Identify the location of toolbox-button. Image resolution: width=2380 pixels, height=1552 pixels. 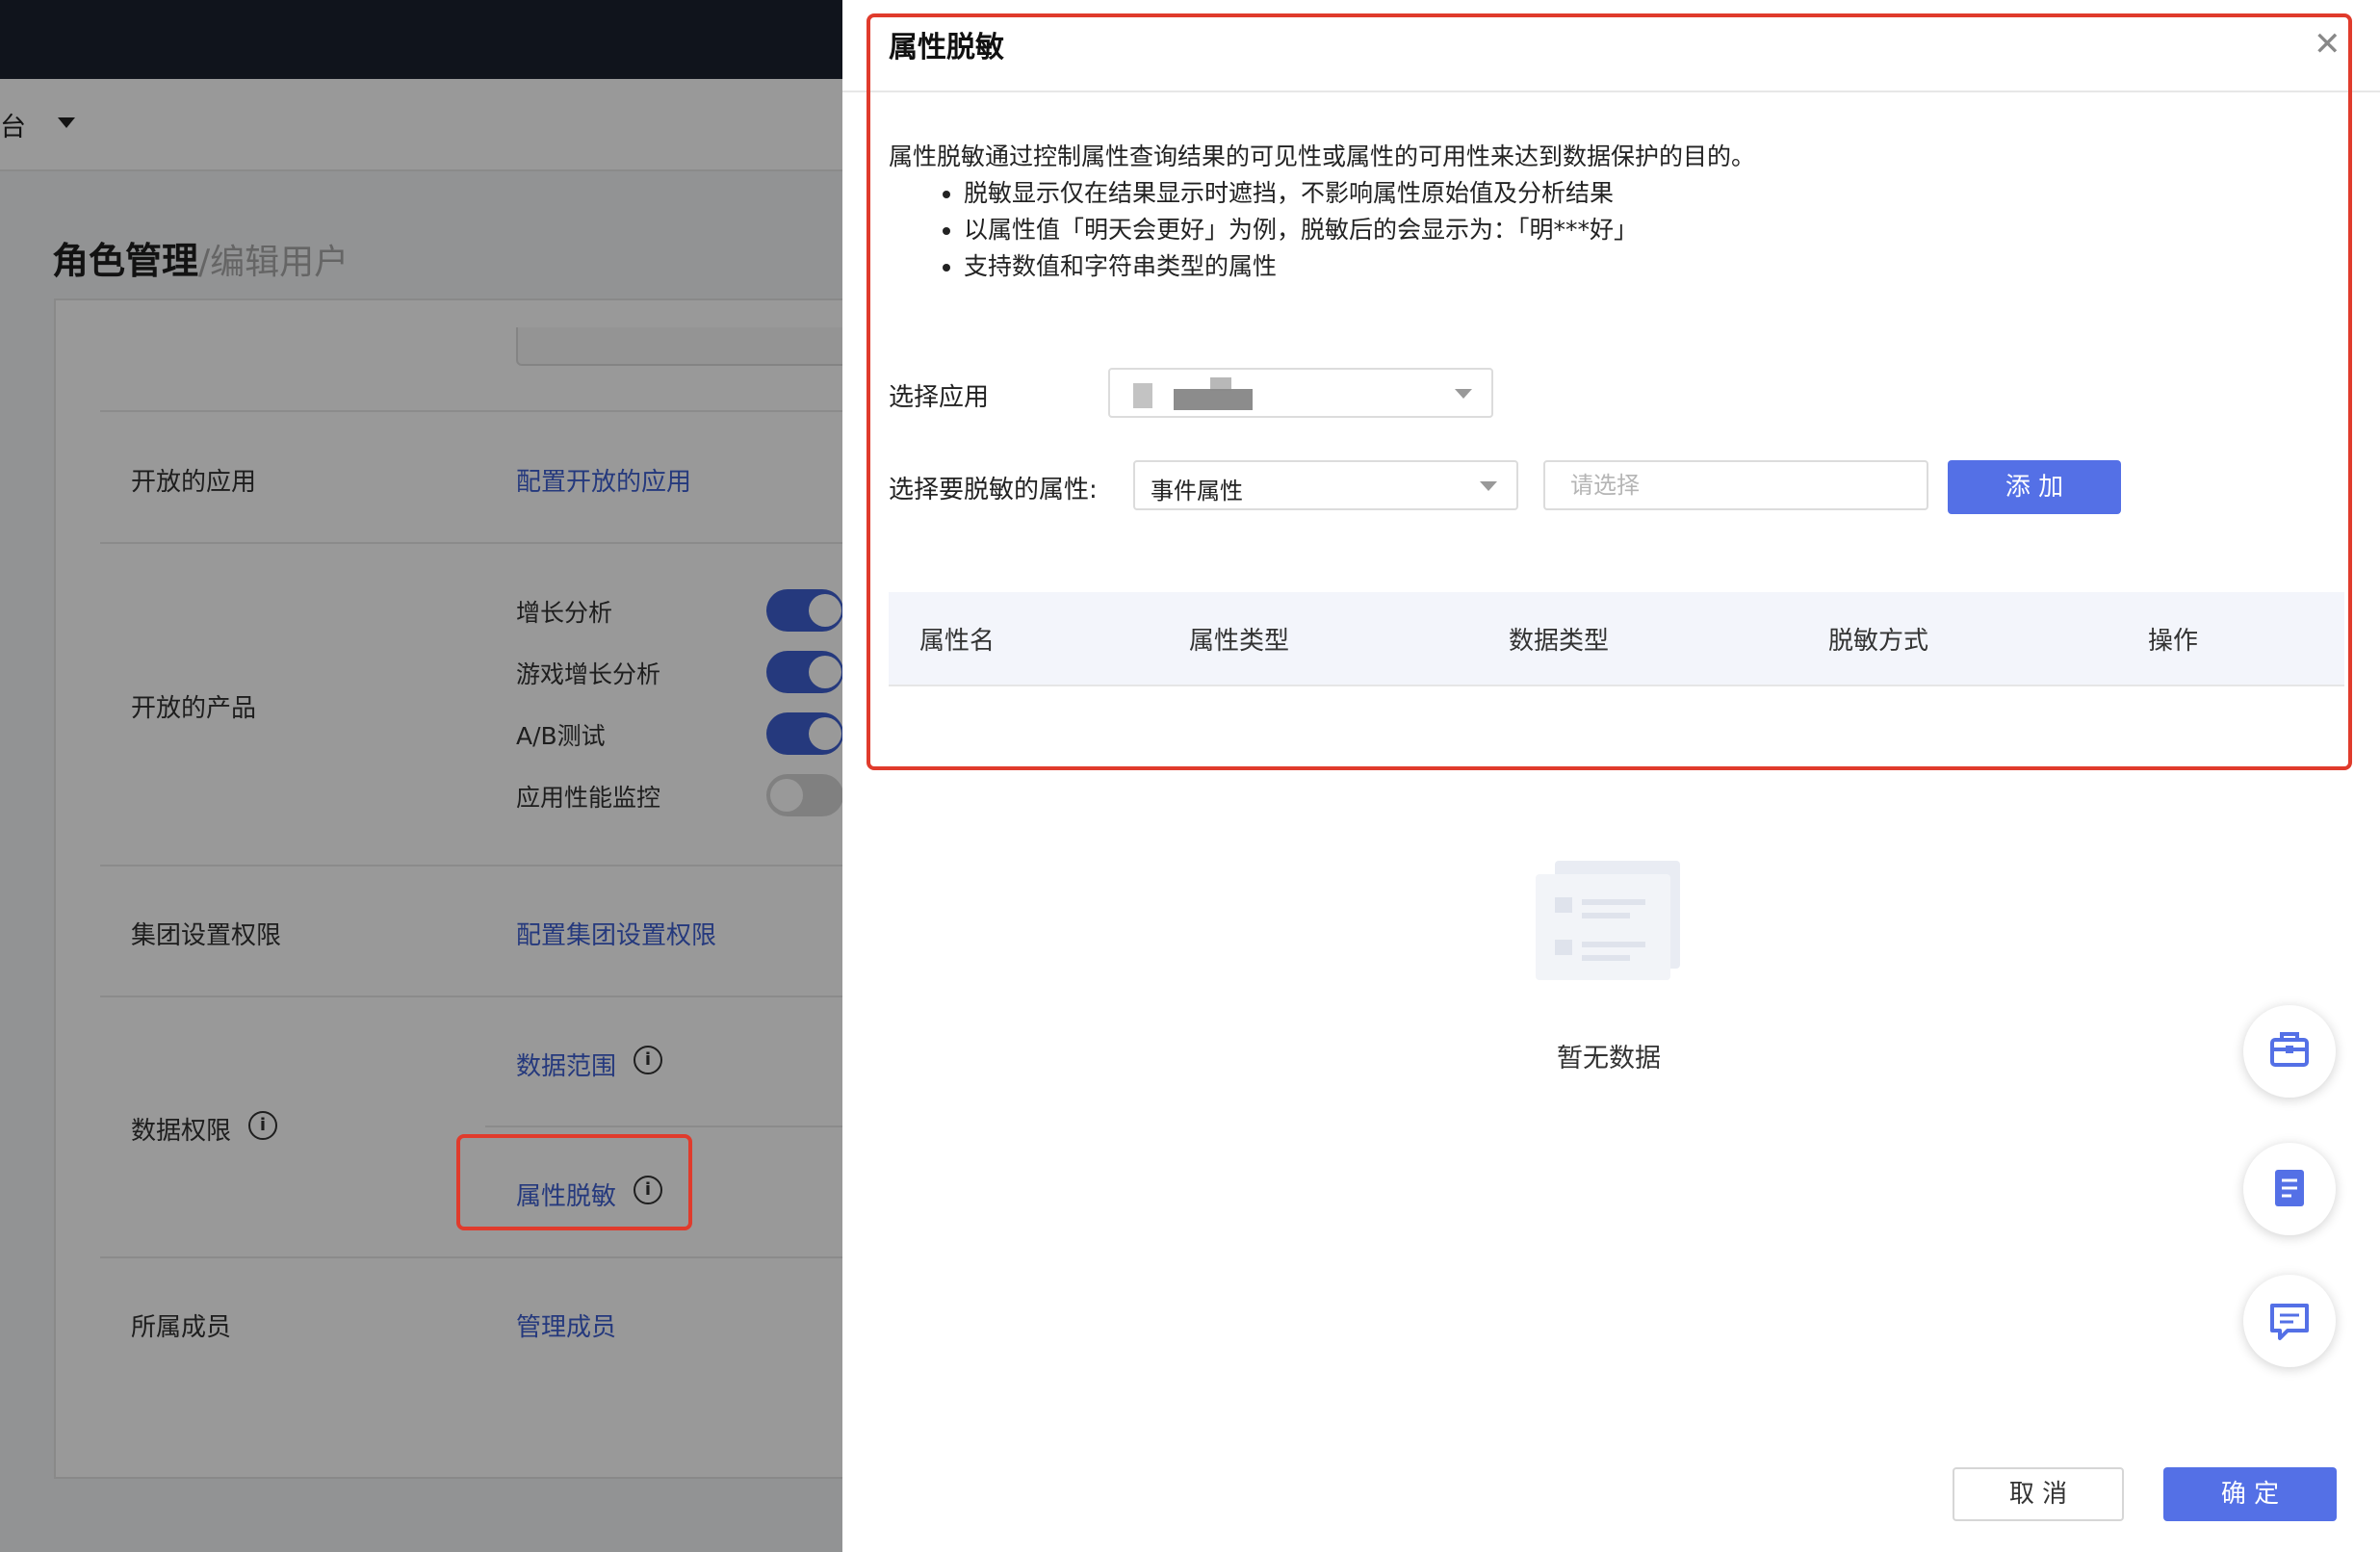
(2290, 1051).